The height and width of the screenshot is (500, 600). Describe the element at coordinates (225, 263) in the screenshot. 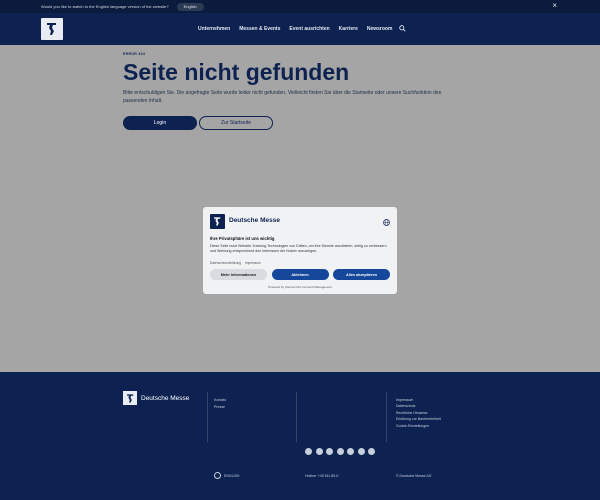

I see `privacy-policy-link: Datenschutzerklärung` at that location.